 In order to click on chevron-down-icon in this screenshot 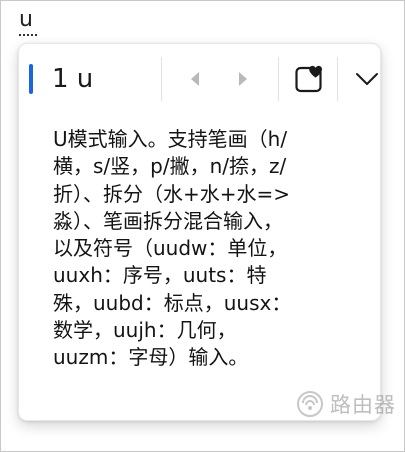, I will do `click(367, 79)`.